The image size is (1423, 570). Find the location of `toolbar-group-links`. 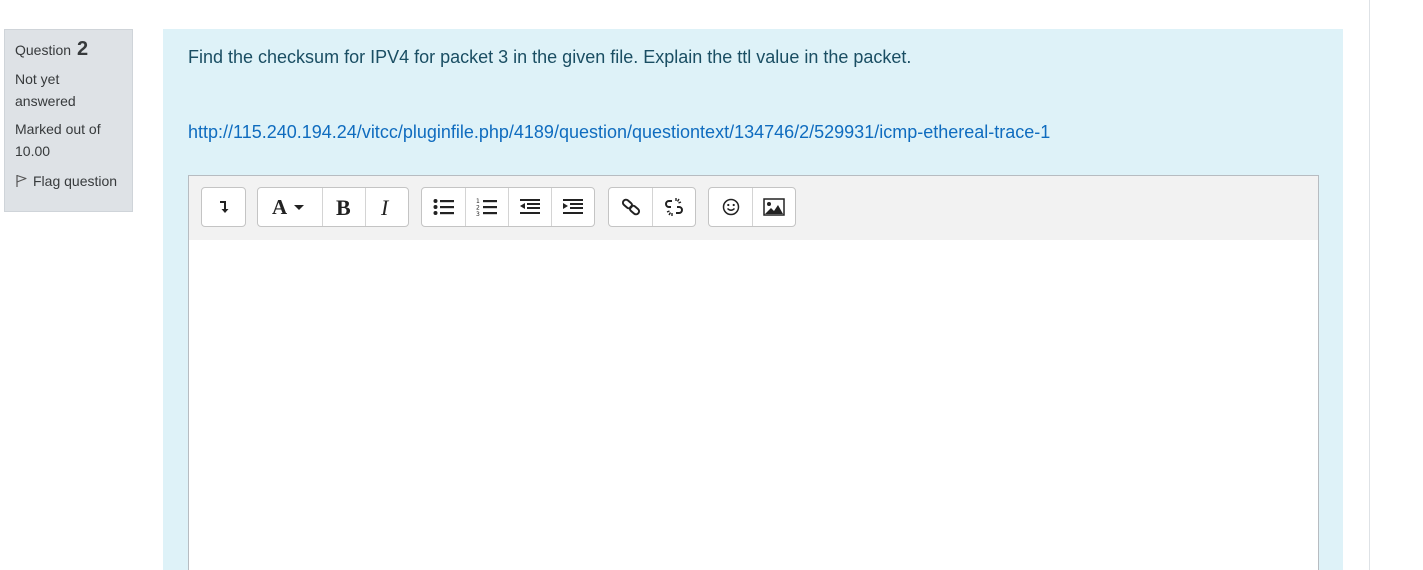

toolbar-group-links is located at coordinates (652, 207).